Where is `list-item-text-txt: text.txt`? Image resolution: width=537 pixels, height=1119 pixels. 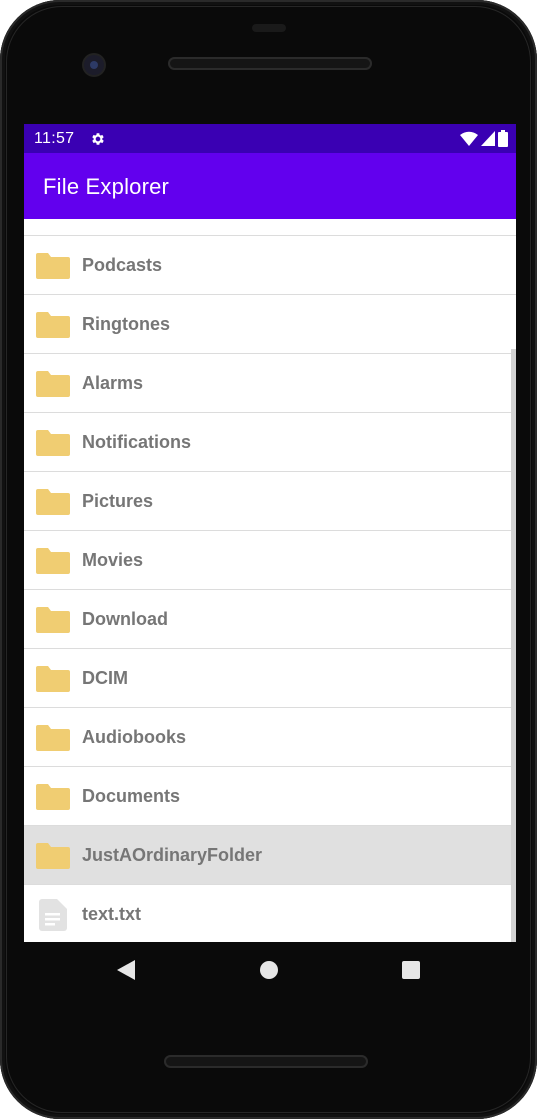
list-item-text-txt: text.txt is located at coordinates (270, 913).